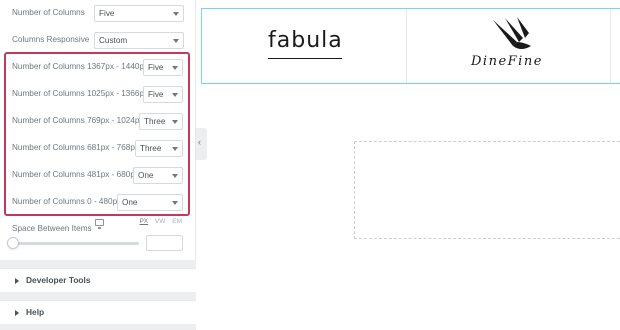 Image resolution: width=620 pixels, height=330 pixels. What do you see at coordinates (107, 13) in the screenshot?
I see `number-of-columns-value: Five` at bounding box center [107, 13].